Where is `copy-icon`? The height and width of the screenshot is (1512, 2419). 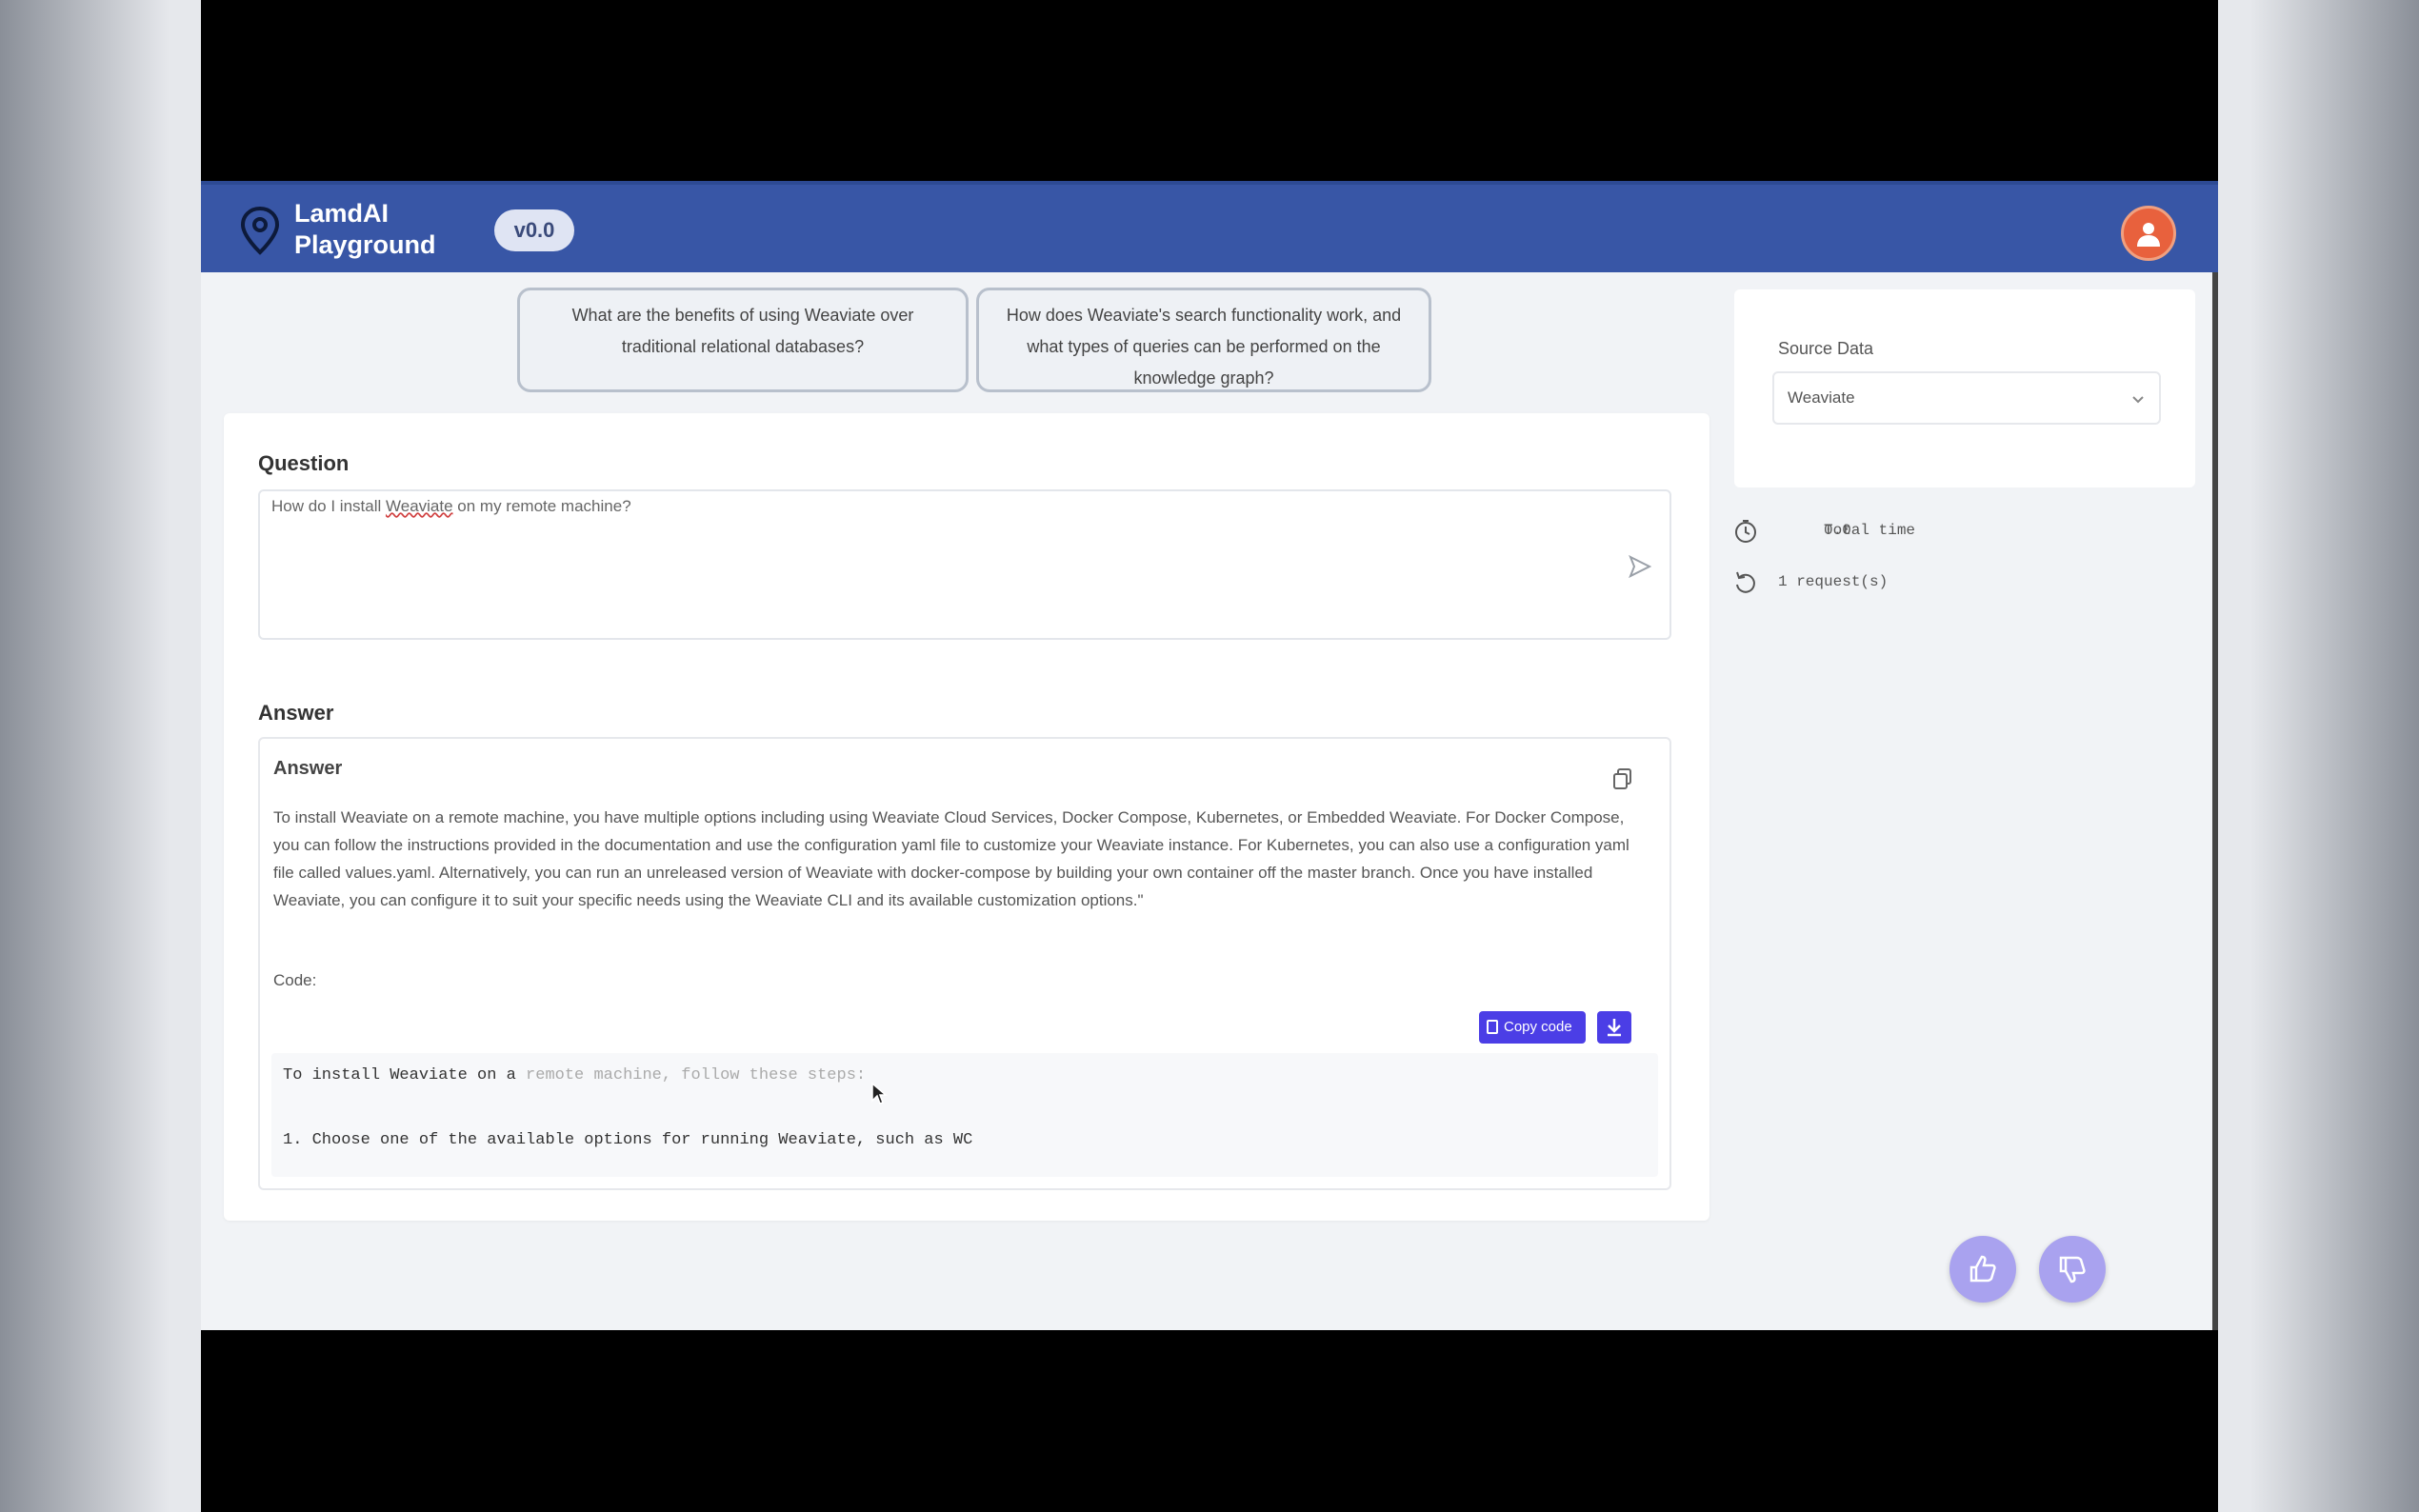
copy-icon is located at coordinates (1622, 778).